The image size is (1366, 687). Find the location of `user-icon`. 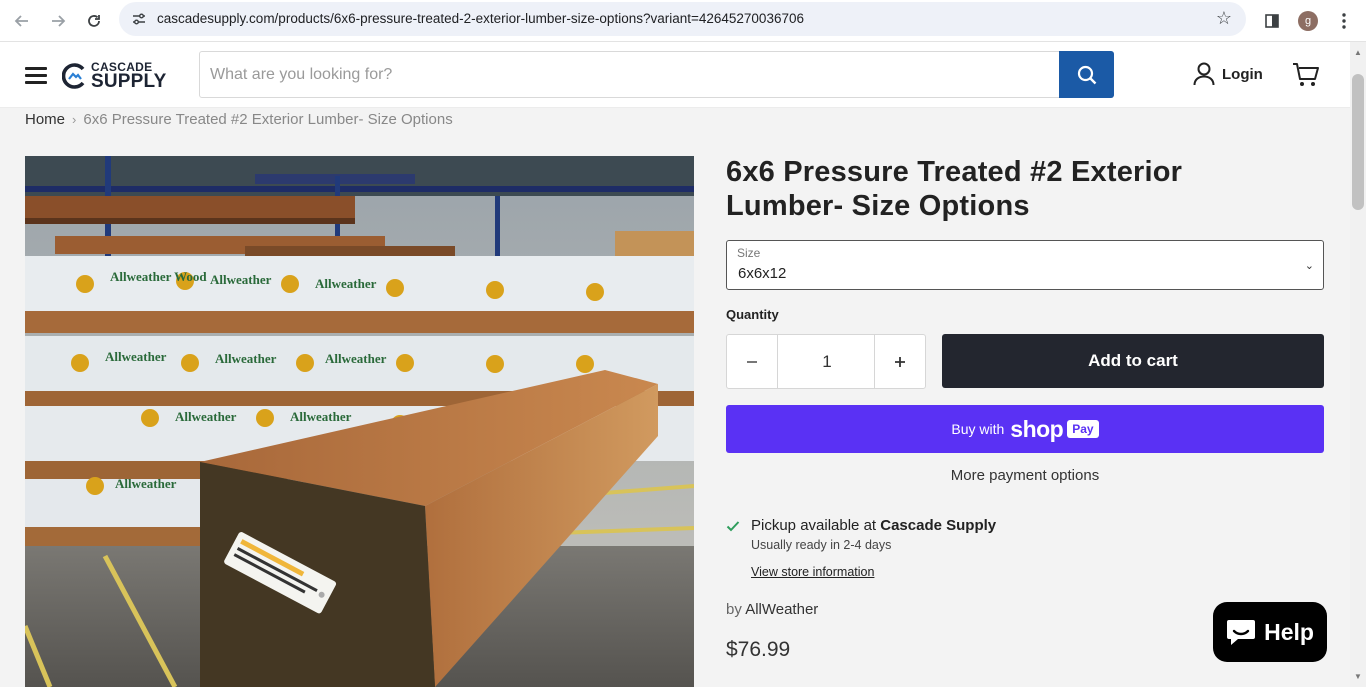

user-icon is located at coordinates (1204, 74).